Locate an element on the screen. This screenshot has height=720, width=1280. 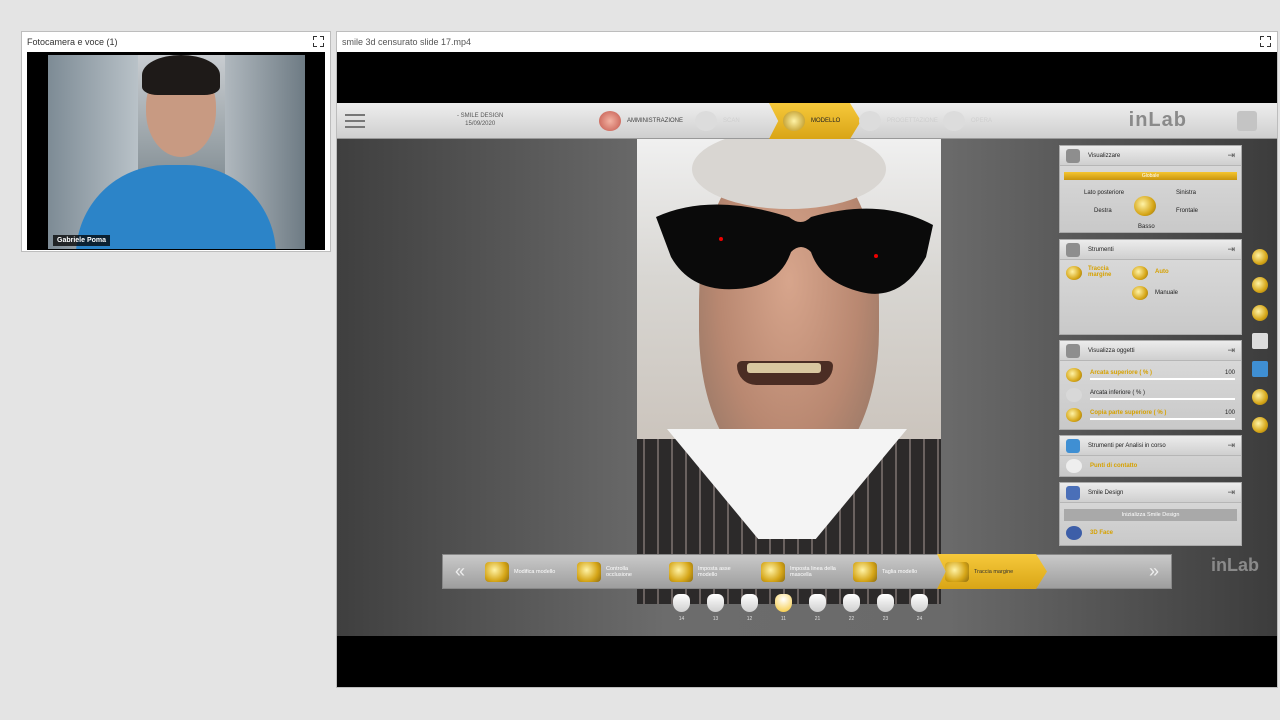
video-title: smile 3d censurato slide 17.mp4 is located at coordinates (807, 42).